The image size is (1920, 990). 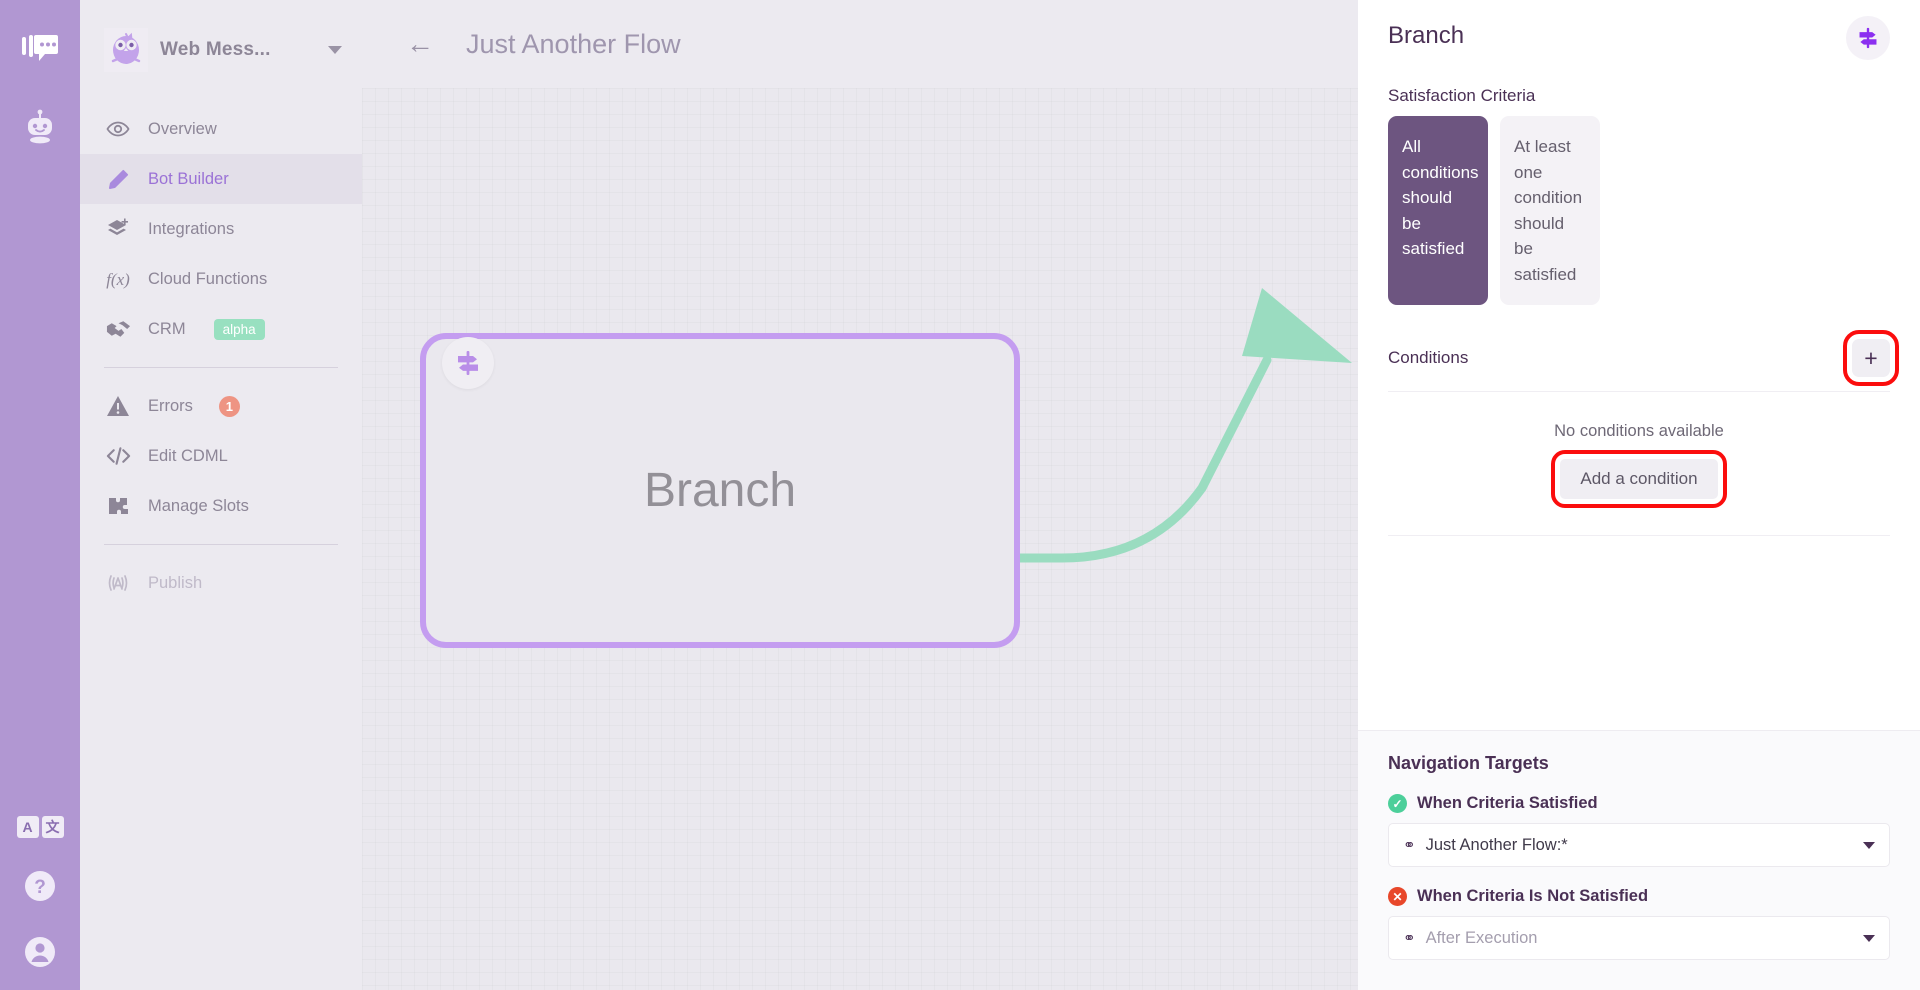 What do you see at coordinates (188, 455) in the screenshot?
I see `sidebar-item-label: Edit CDML` at bounding box center [188, 455].